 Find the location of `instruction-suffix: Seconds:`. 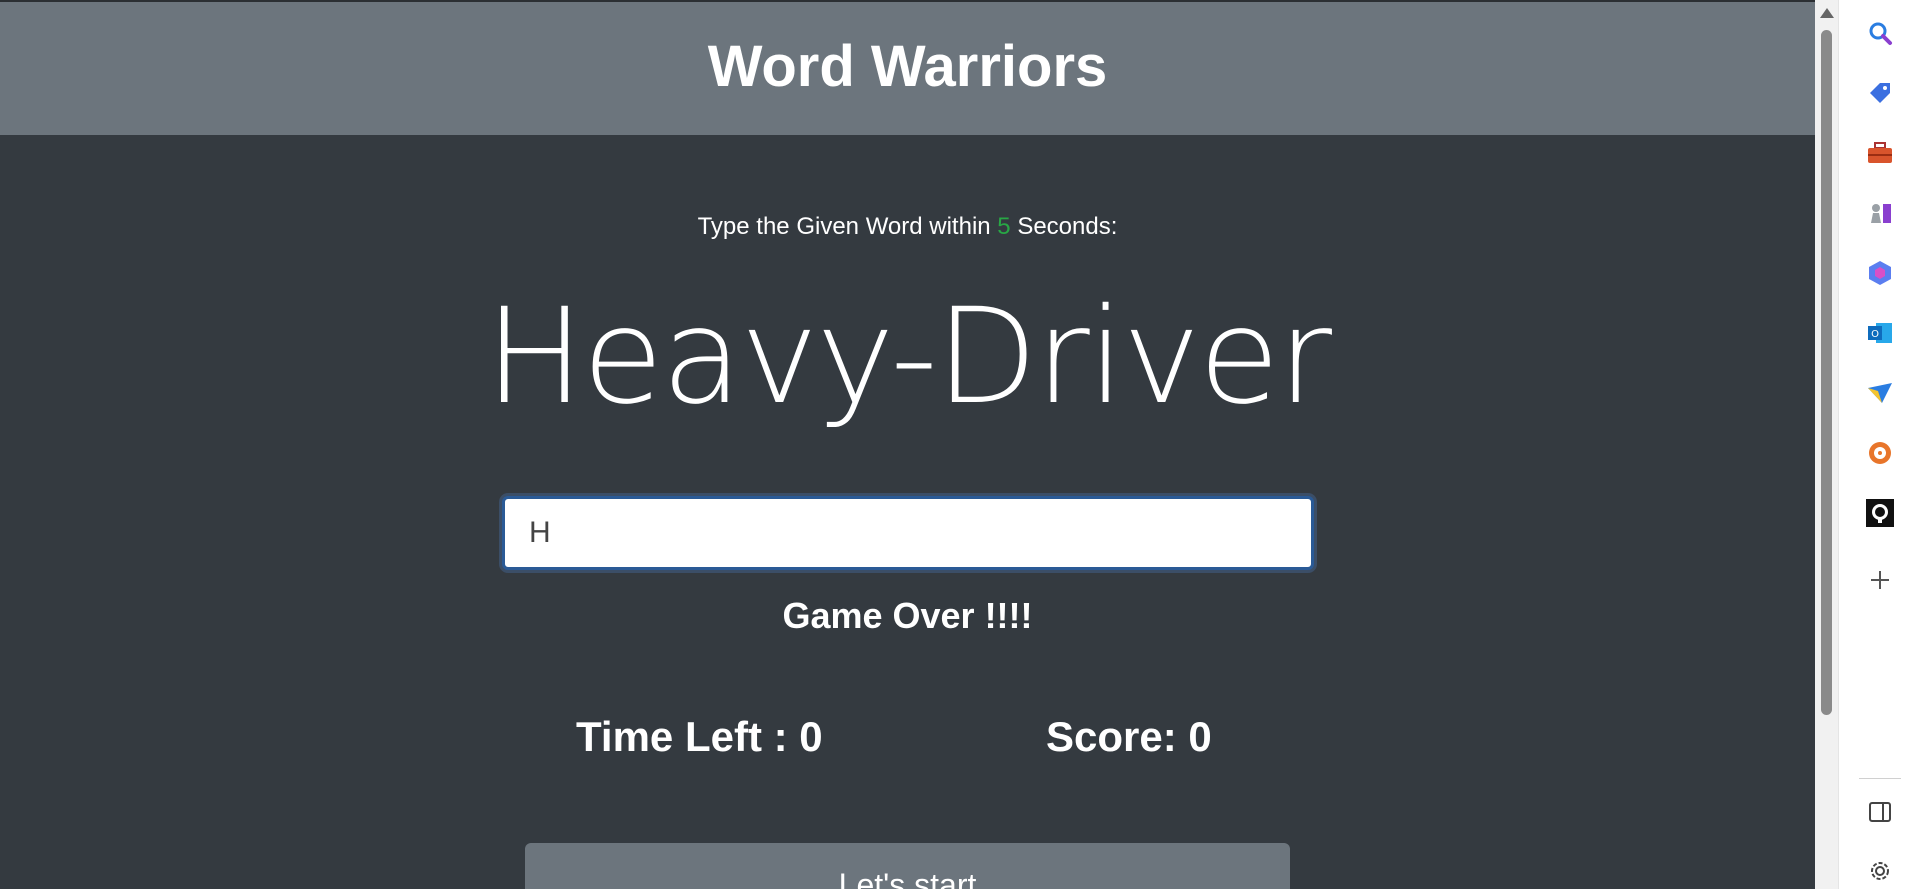

instruction-suffix: Seconds: is located at coordinates (1067, 226).